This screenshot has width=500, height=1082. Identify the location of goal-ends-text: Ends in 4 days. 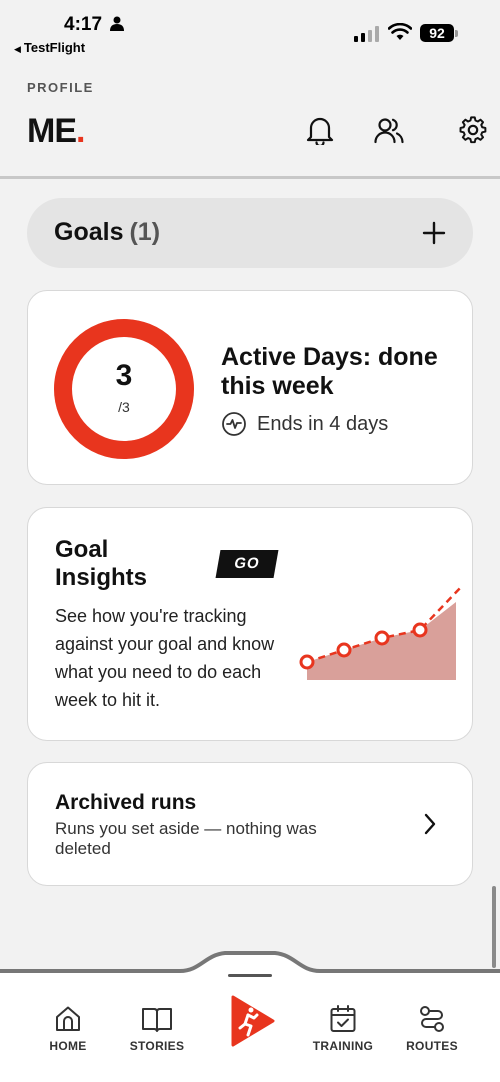
(323, 423).